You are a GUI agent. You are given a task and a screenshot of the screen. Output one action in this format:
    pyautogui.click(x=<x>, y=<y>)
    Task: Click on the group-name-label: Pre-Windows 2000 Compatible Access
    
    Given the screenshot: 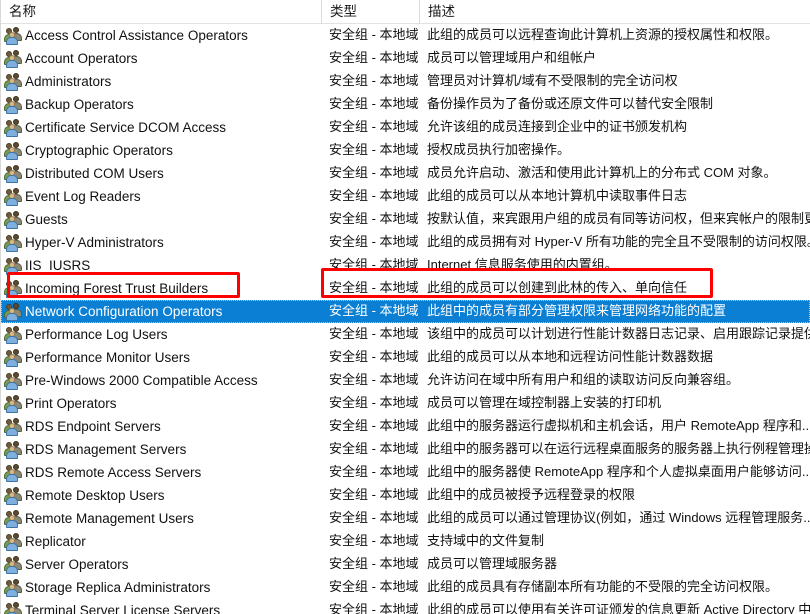 What is the action you would take?
    pyautogui.click(x=141, y=380)
    